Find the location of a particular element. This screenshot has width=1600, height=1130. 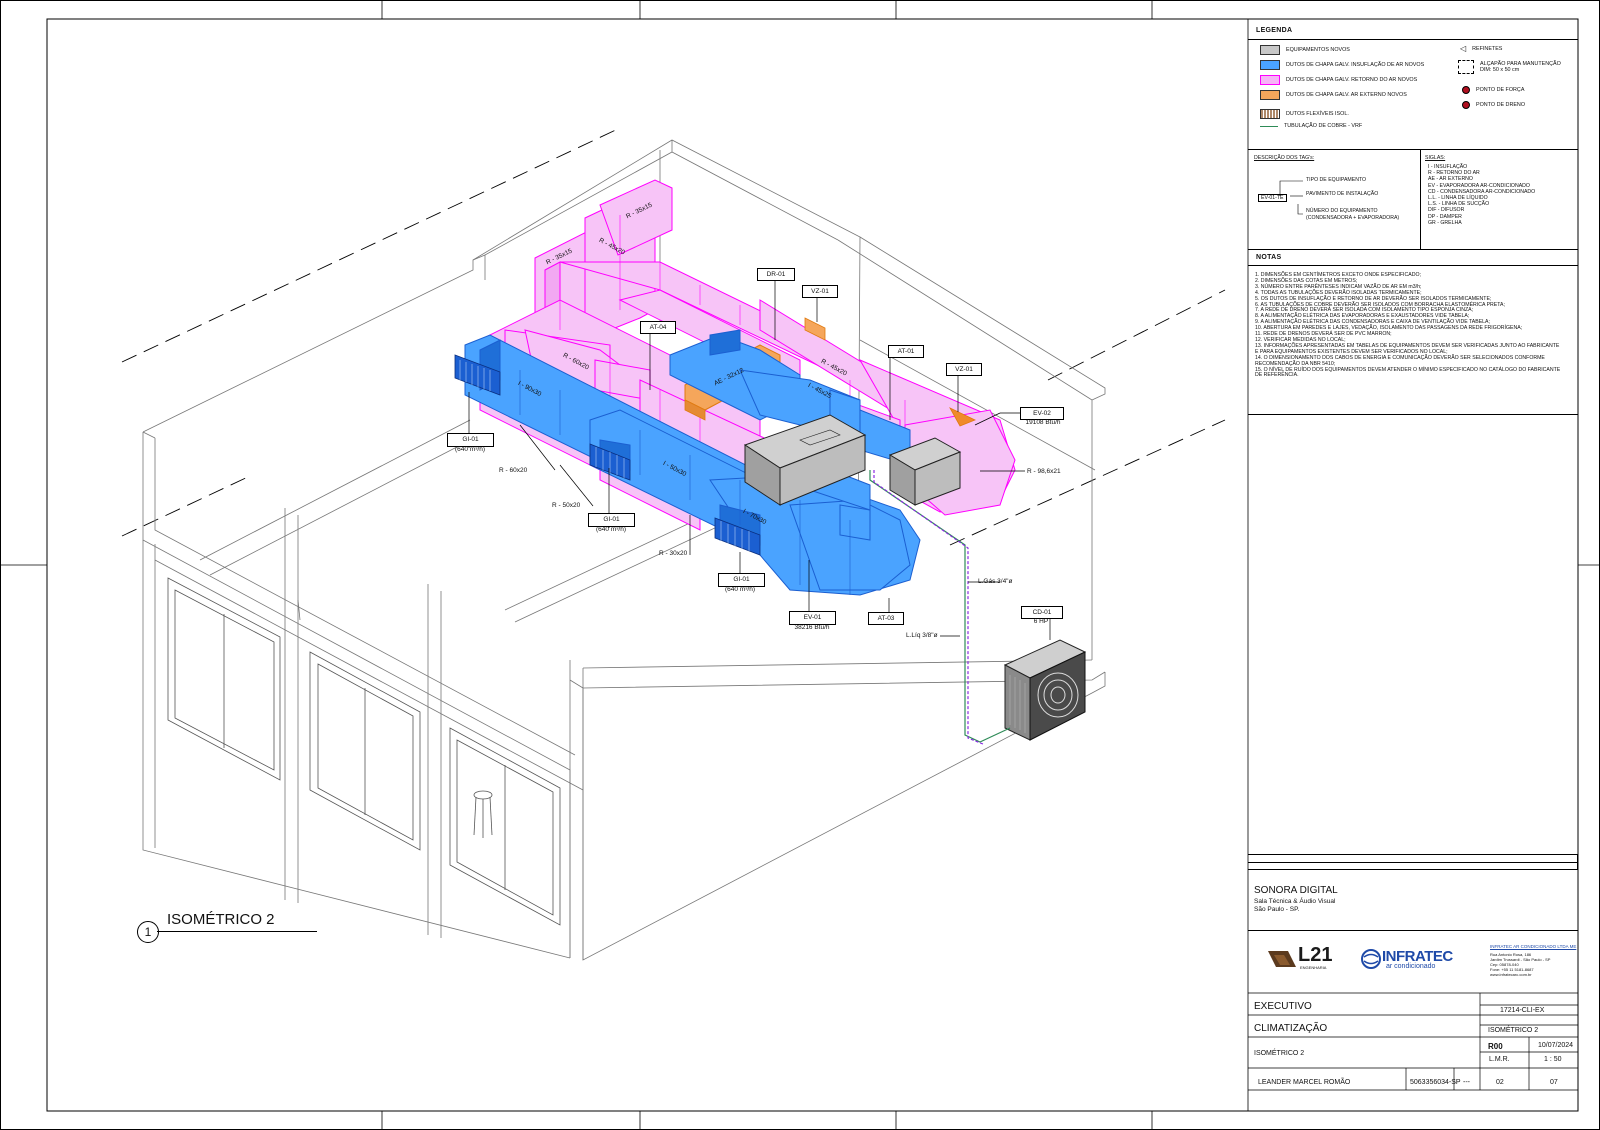

tag-dr-01: DR-01 is located at coordinates (776, 274).